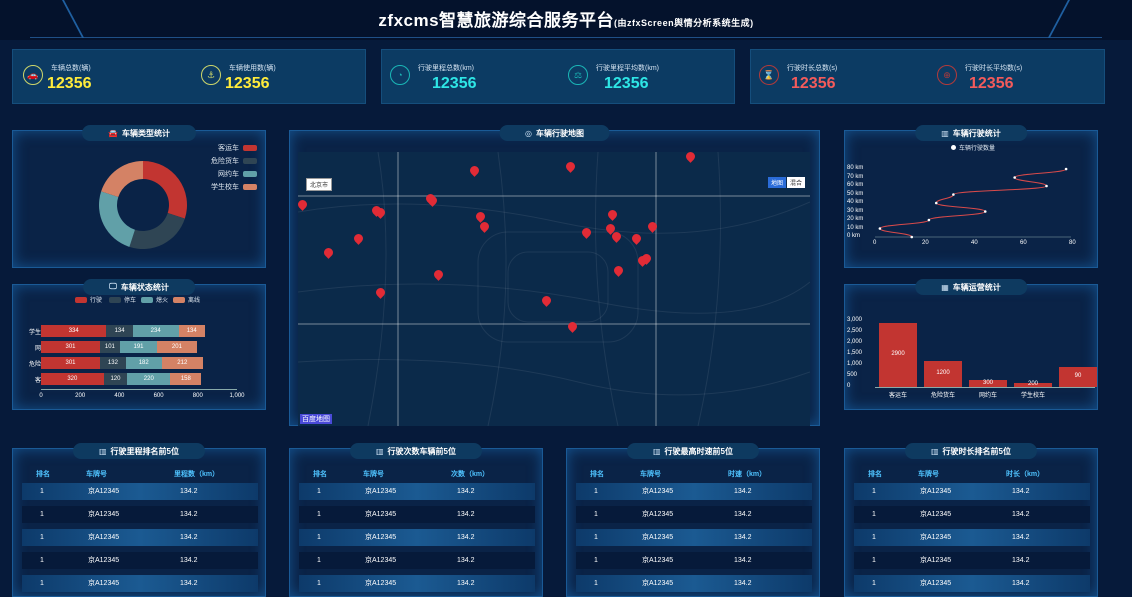 This screenshot has width=1132, height=597. What do you see at coordinates (225, 161) in the screenshot?
I see `legend-label: 危险货车` at bounding box center [225, 161].